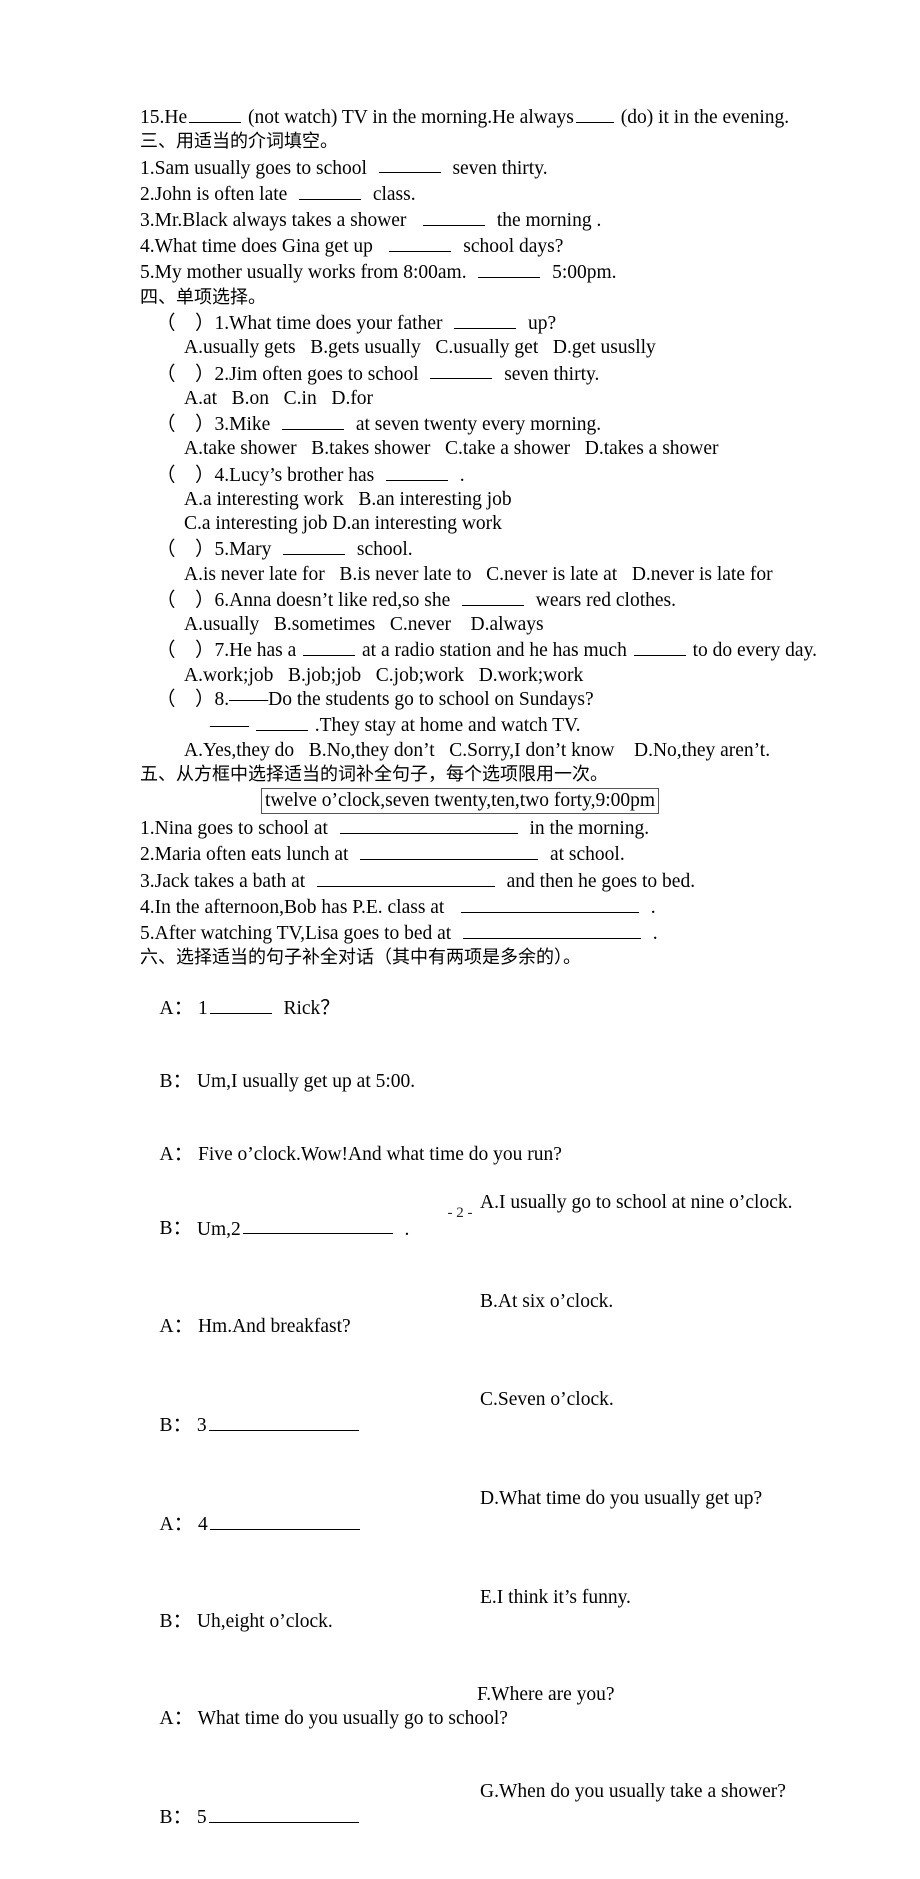 The image size is (920, 1879). Describe the element at coordinates (221, 624) in the screenshot. I see `option-a: A.usually` at that location.